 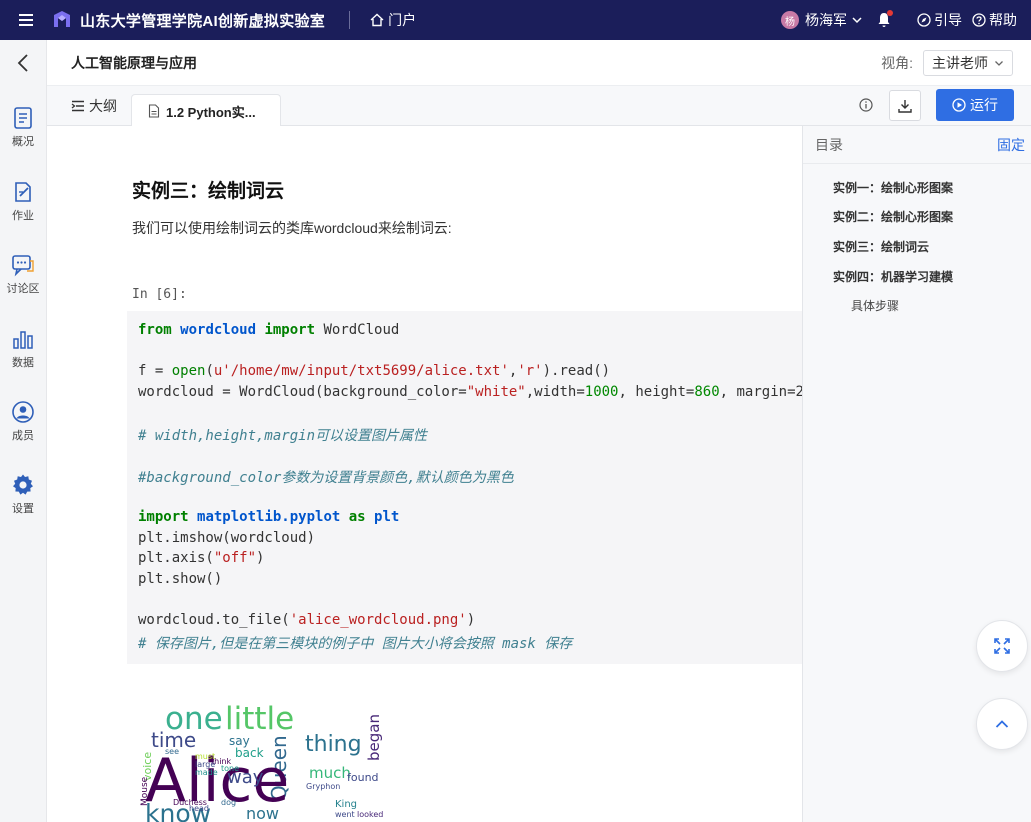 I want to click on home-icon, so click(x=377, y=20).